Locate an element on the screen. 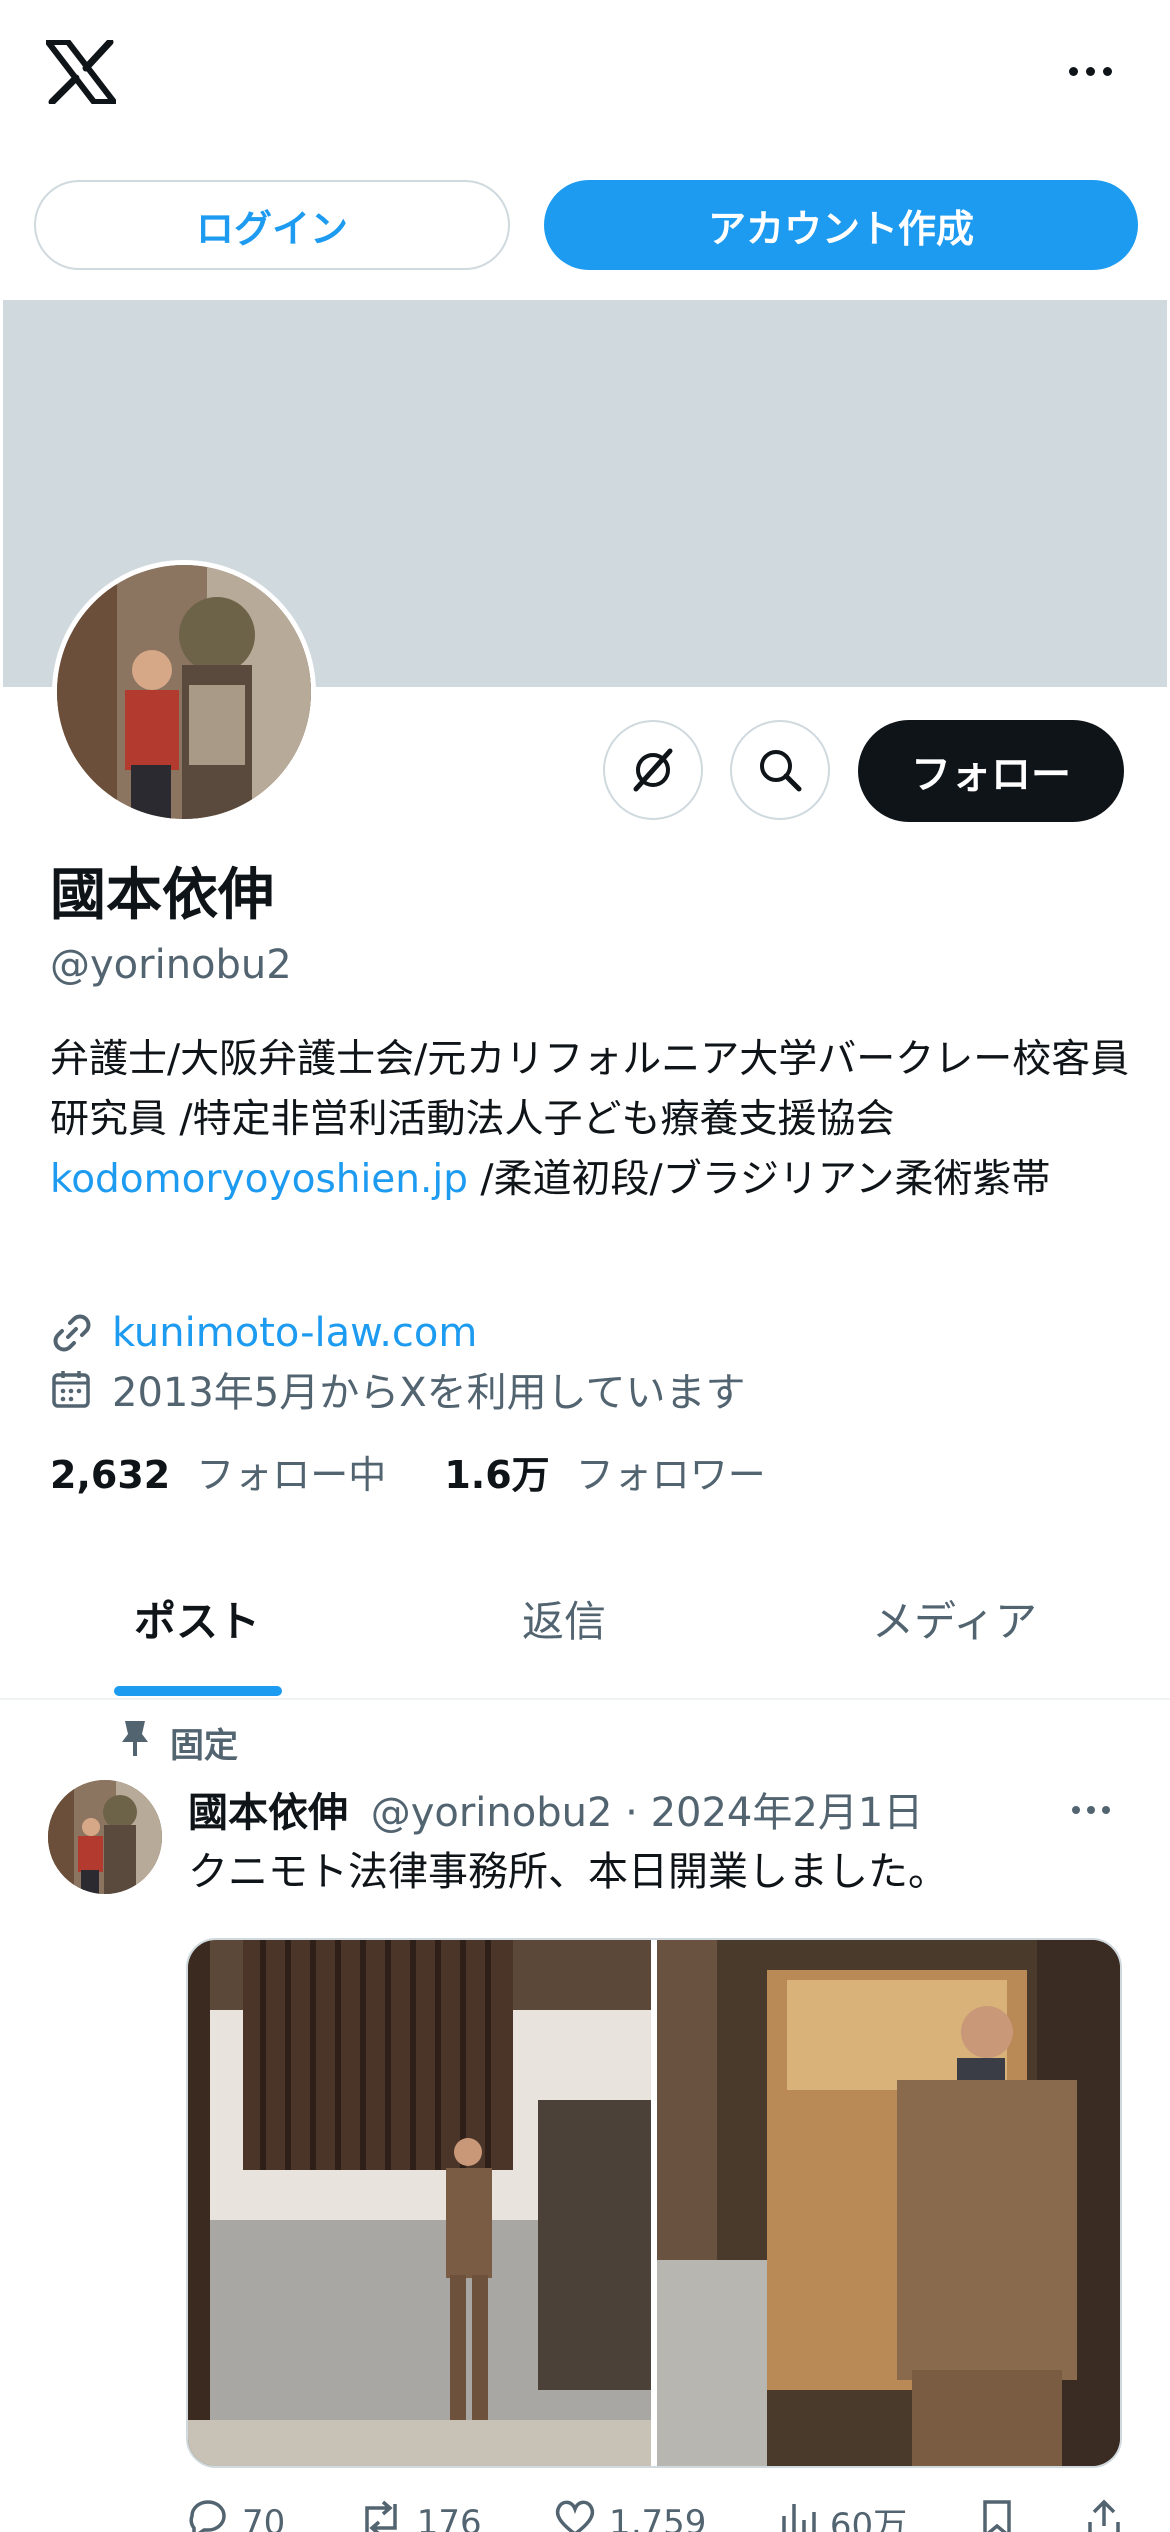  post-actions: 70 176 1,759 60万 is located at coordinates (654, 2515).